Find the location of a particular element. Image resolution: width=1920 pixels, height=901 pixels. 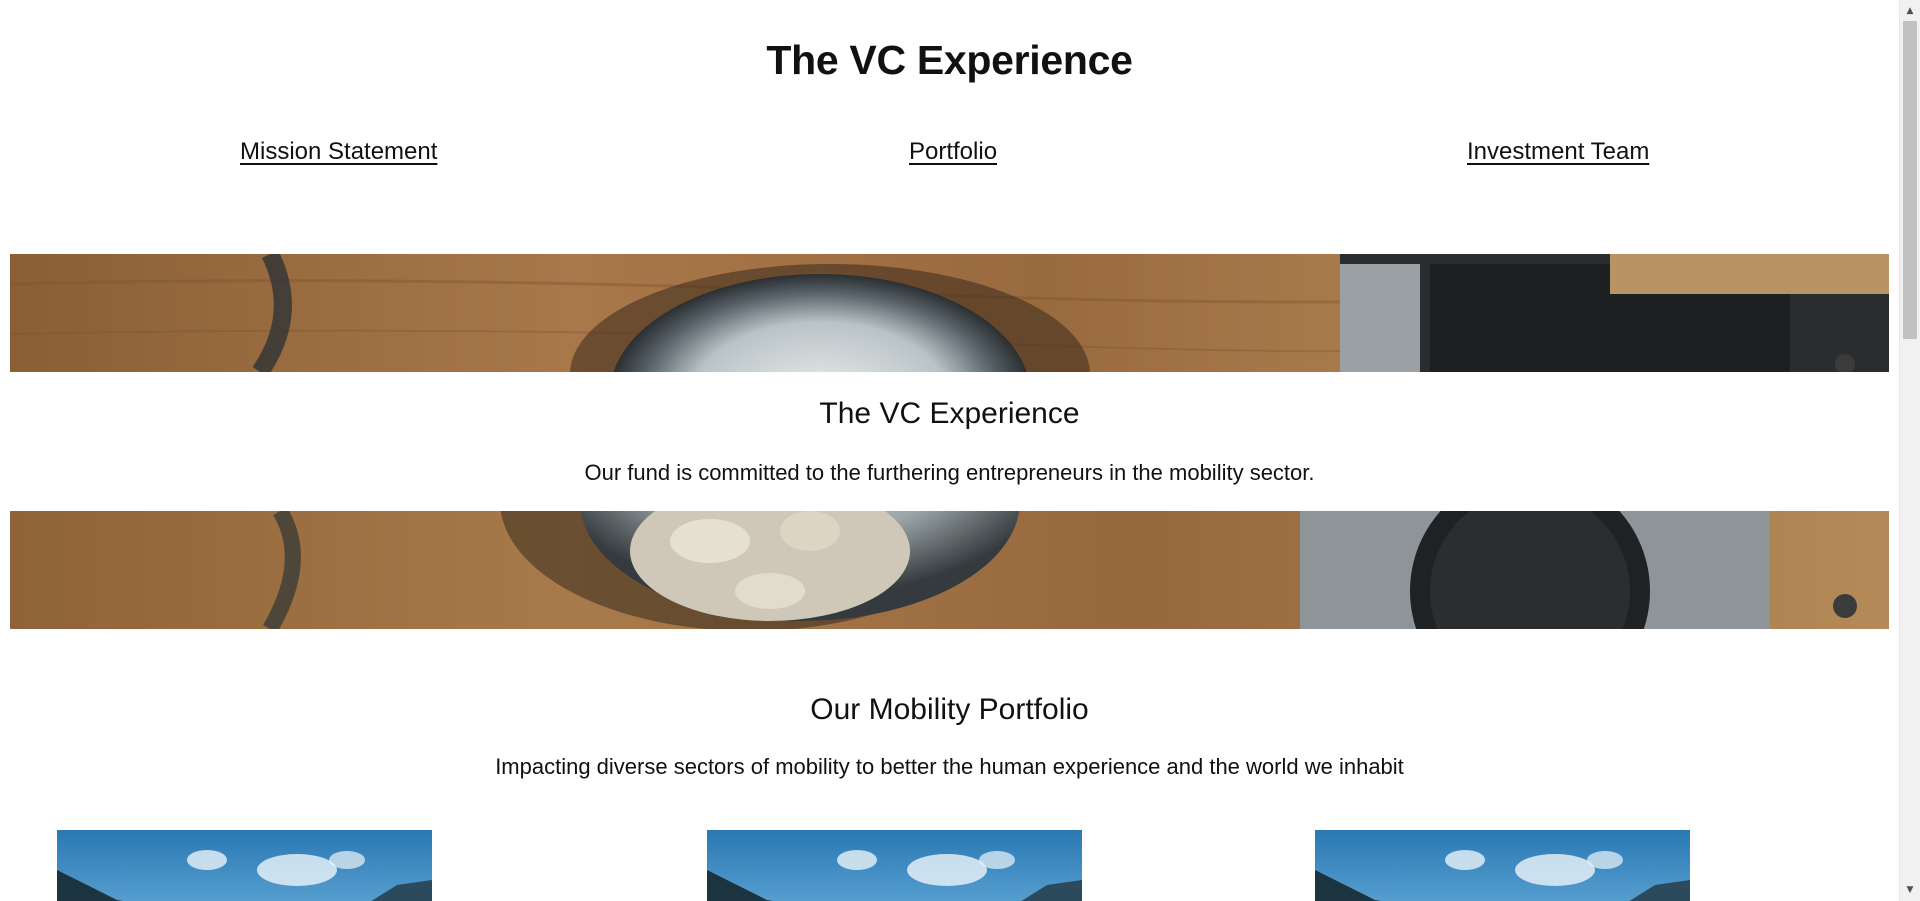

nav-link-investment-team: Investment Team is located at coordinates (1558, 152).